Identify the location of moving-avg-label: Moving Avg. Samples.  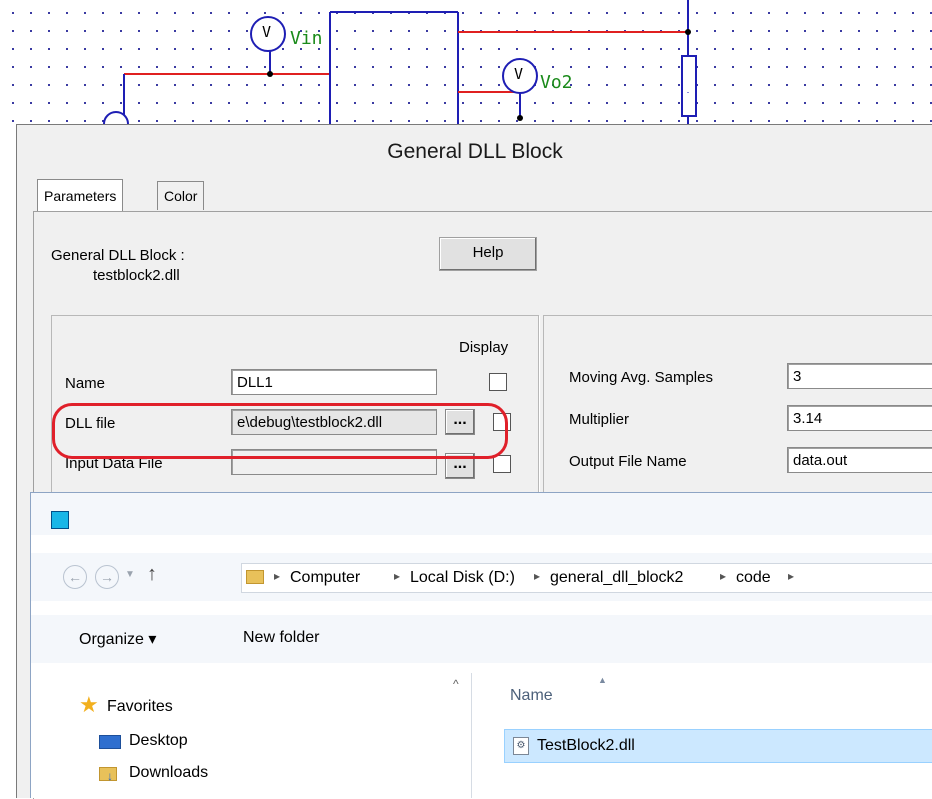
(641, 377).